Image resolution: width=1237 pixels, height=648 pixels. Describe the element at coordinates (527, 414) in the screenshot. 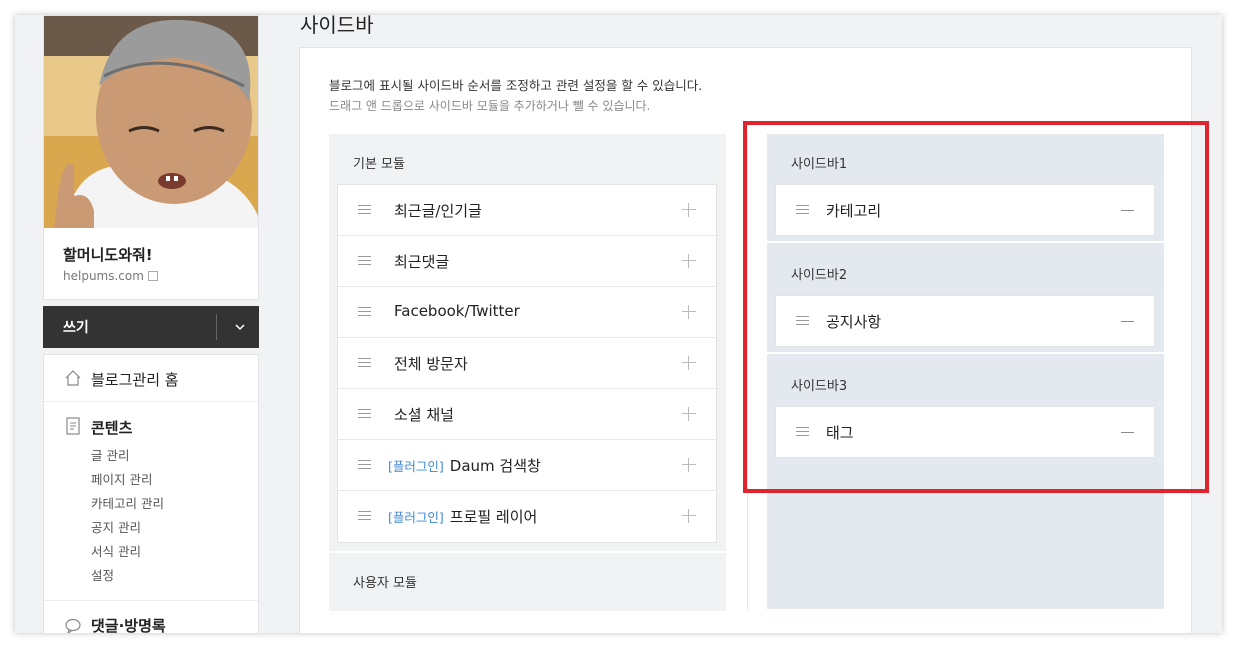

I see `module-item: 소셜 채널` at that location.